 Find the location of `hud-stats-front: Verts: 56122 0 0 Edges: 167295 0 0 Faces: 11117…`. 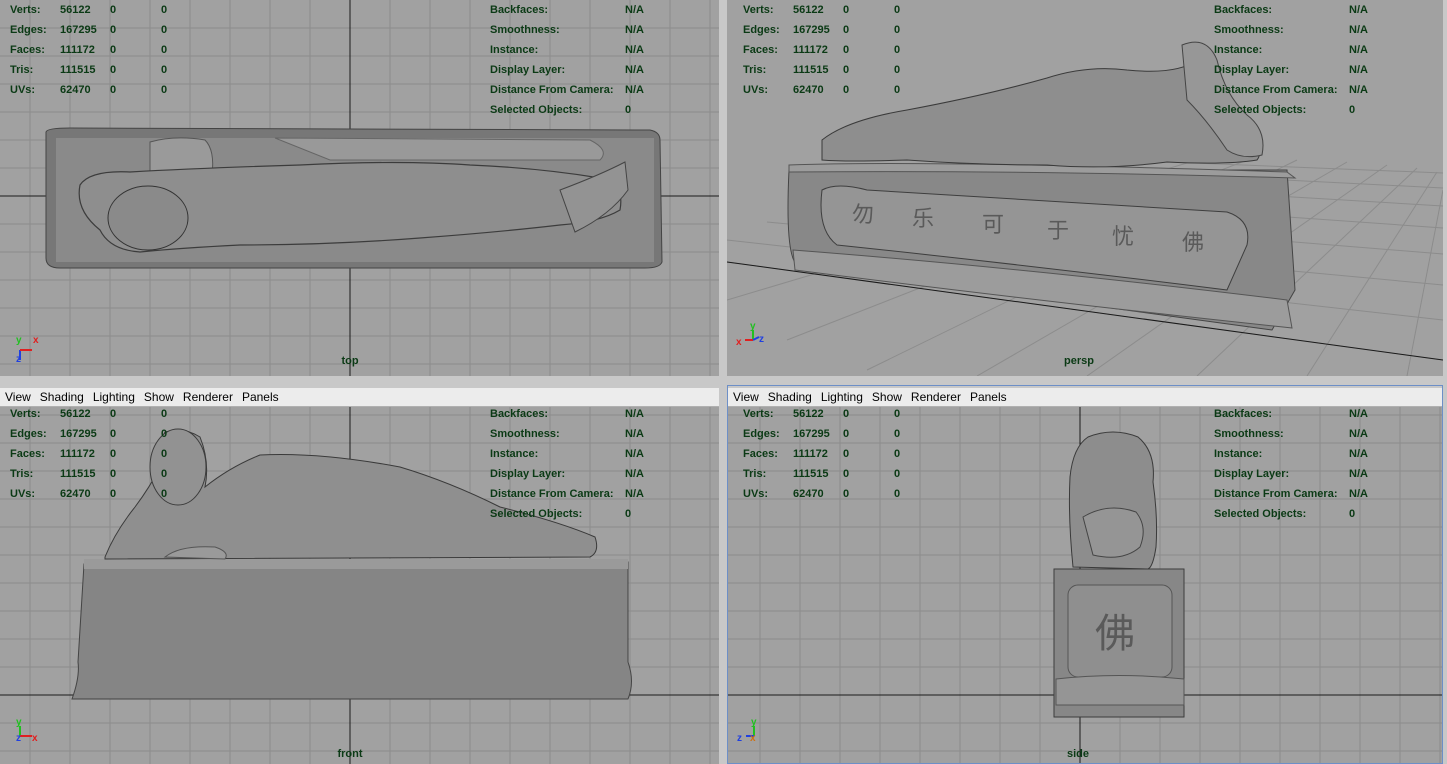

hud-stats-front: Verts: 56122 0 0 Edges: 167295 0 0 Faces: 11117… is located at coordinates (89, 454).